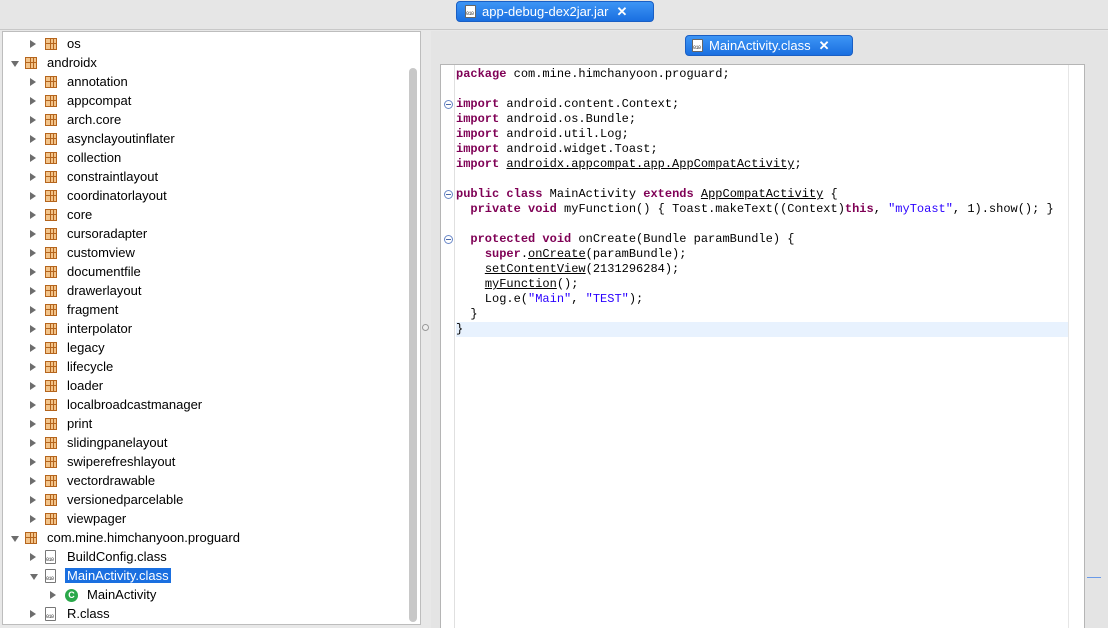 This screenshot has width=1108, height=628. Describe the element at coordinates (205, 367) in the screenshot. I see `tree-item: lifecycle` at that location.